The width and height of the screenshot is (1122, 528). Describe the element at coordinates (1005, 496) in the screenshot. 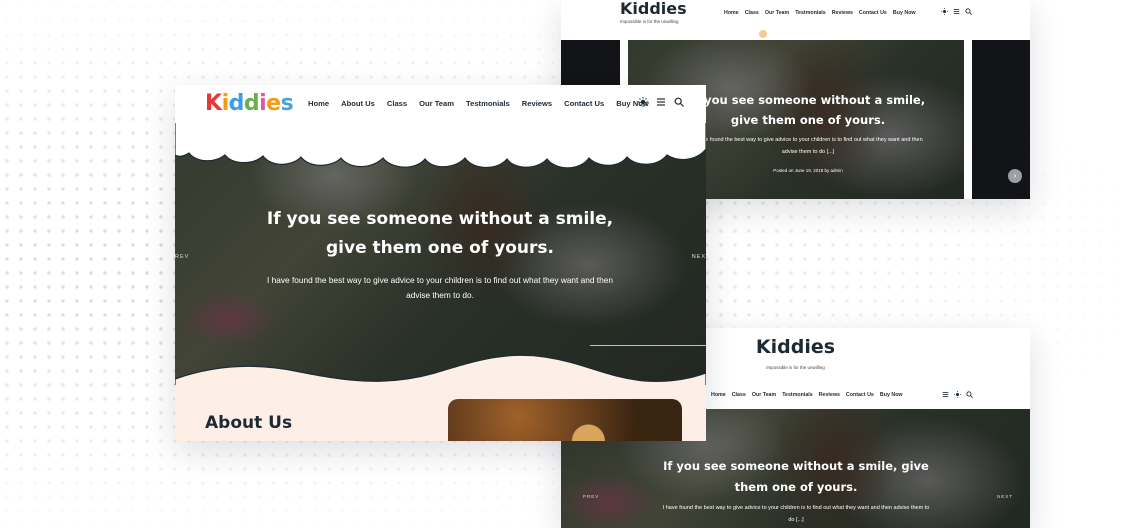

I see `next-slide-button: NEXT` at that location.